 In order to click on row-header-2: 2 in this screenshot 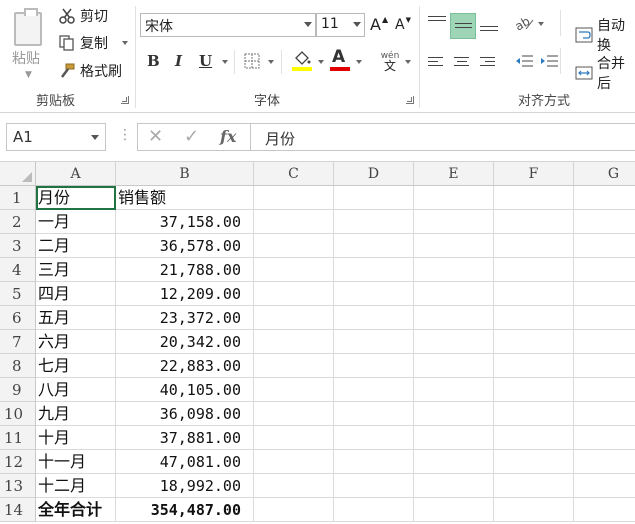, I will do `click(18, 222)`.